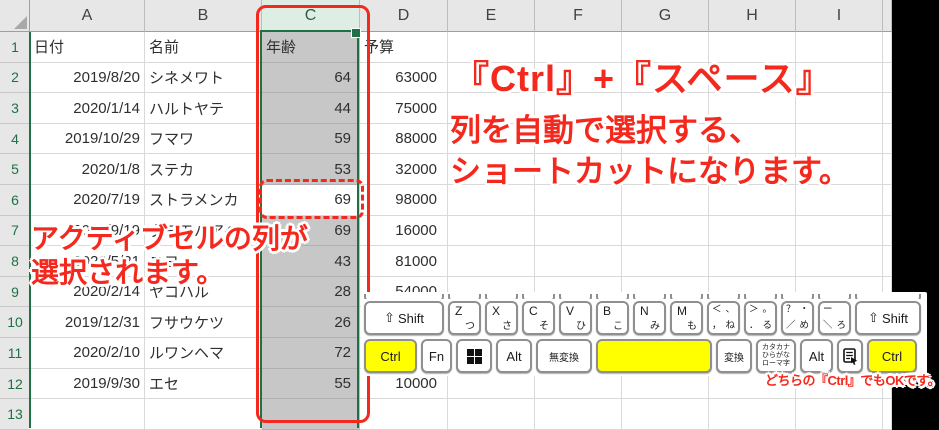  Describe the element at coordinates (203, 47) in the screenshot. I see `cell-B1: 名前` at that location.